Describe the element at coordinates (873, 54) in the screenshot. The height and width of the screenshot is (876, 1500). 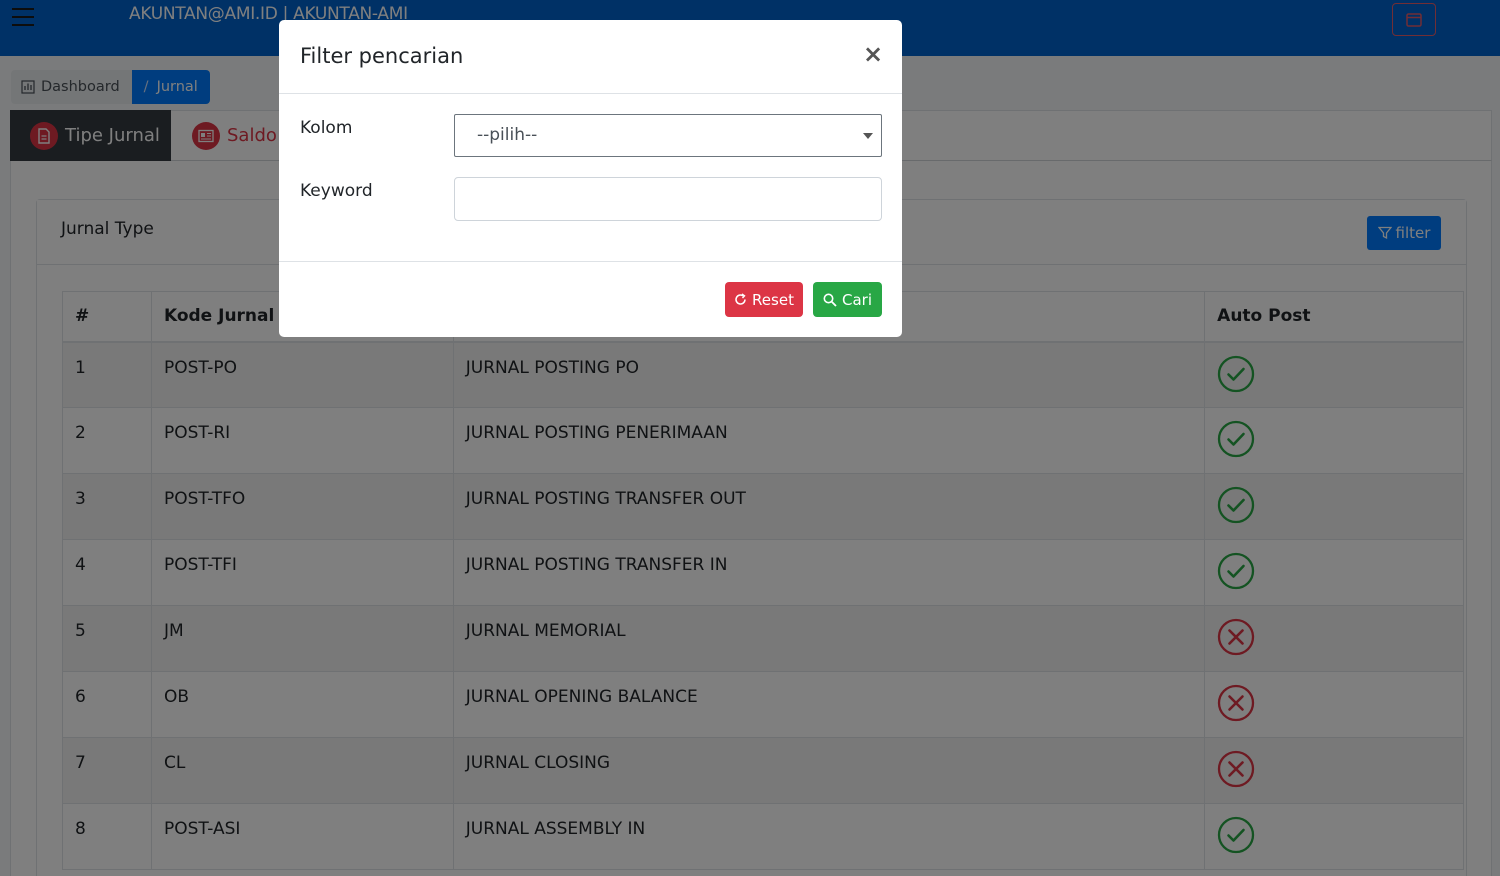
I see `close-icon: ×` at that location.